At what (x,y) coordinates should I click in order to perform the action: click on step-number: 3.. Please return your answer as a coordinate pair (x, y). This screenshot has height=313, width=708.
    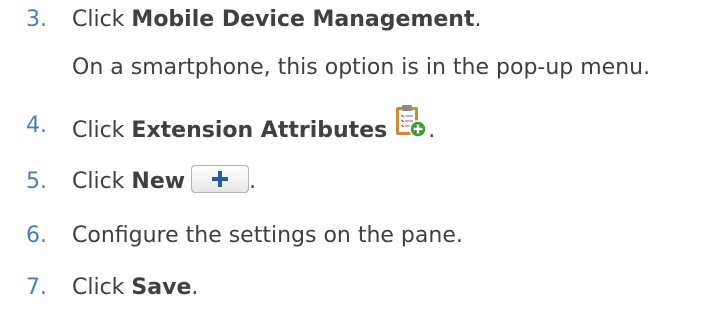
    Looking at the image, I should click on (36, 19).